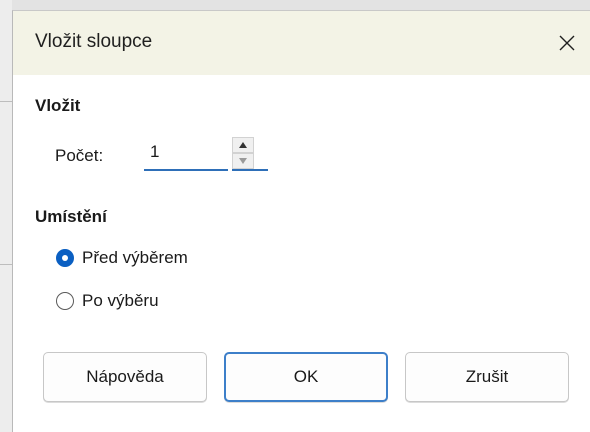 Image resolution: width=590 pixels, height=432 pixels. Describe the element at coordinates (58, 105) in the screenshot. I see `insert-section-heading: Vložit` at that location.